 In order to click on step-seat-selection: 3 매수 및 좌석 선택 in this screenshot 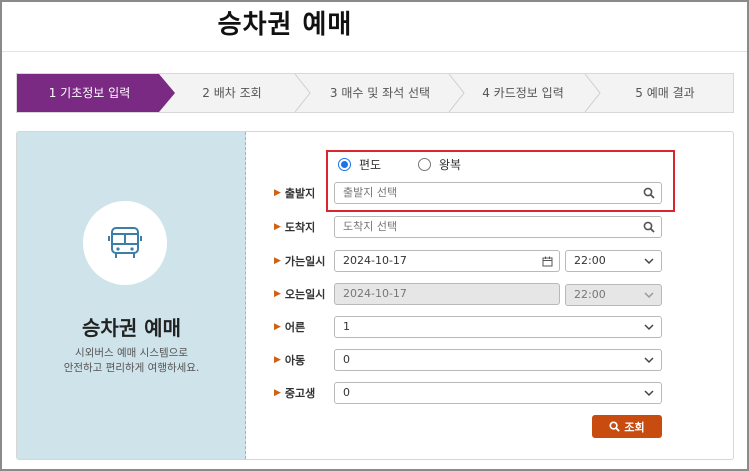, I will do `click(380, 93)`.